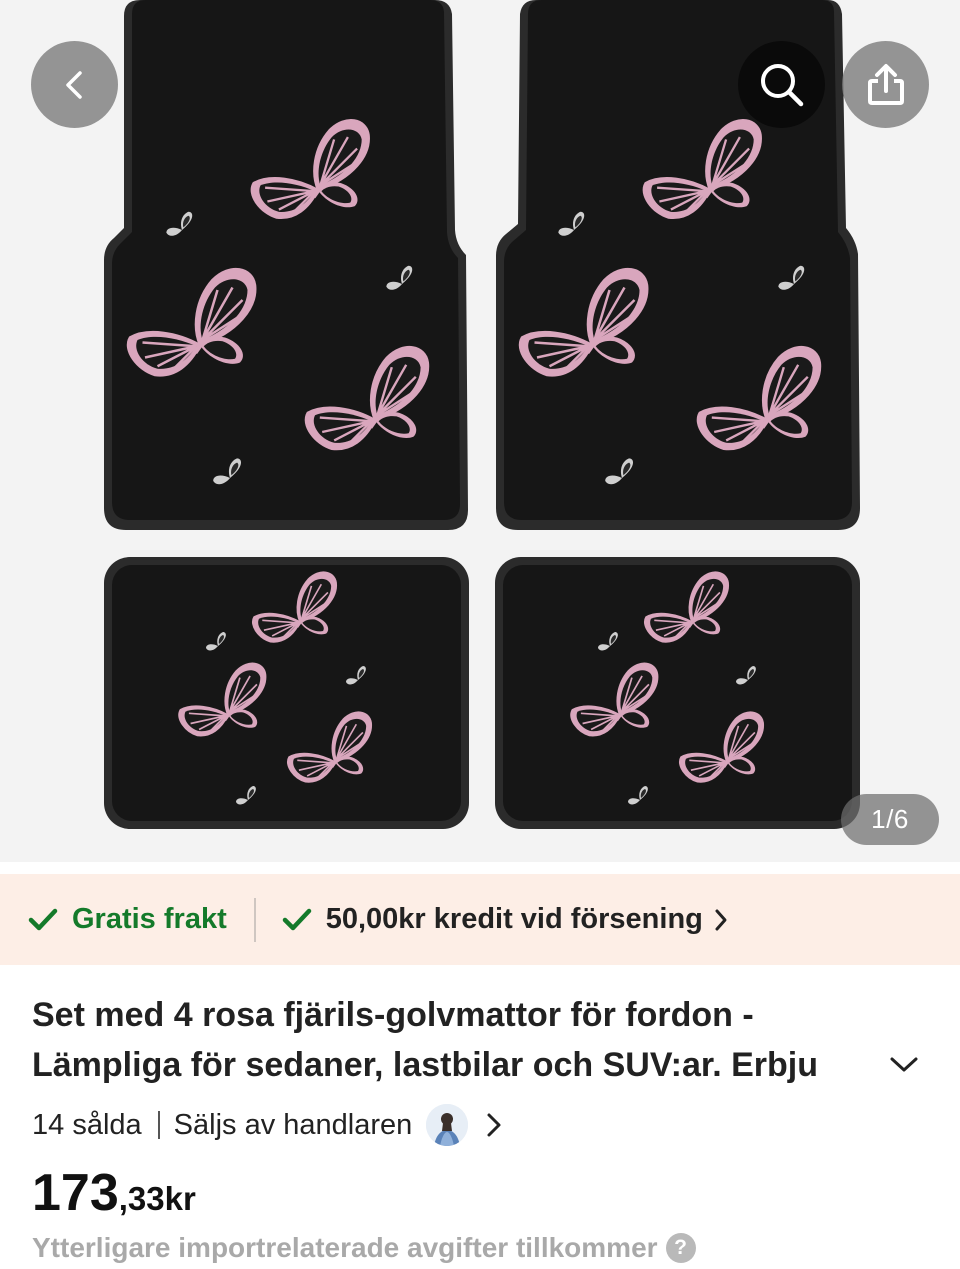 This screenshot has width=960, height=1269. What do you see at coordinates (149, 919) in the screenshot?
I see `free-shipping-label: Gratis frakt` at bounding box center [149, 919].